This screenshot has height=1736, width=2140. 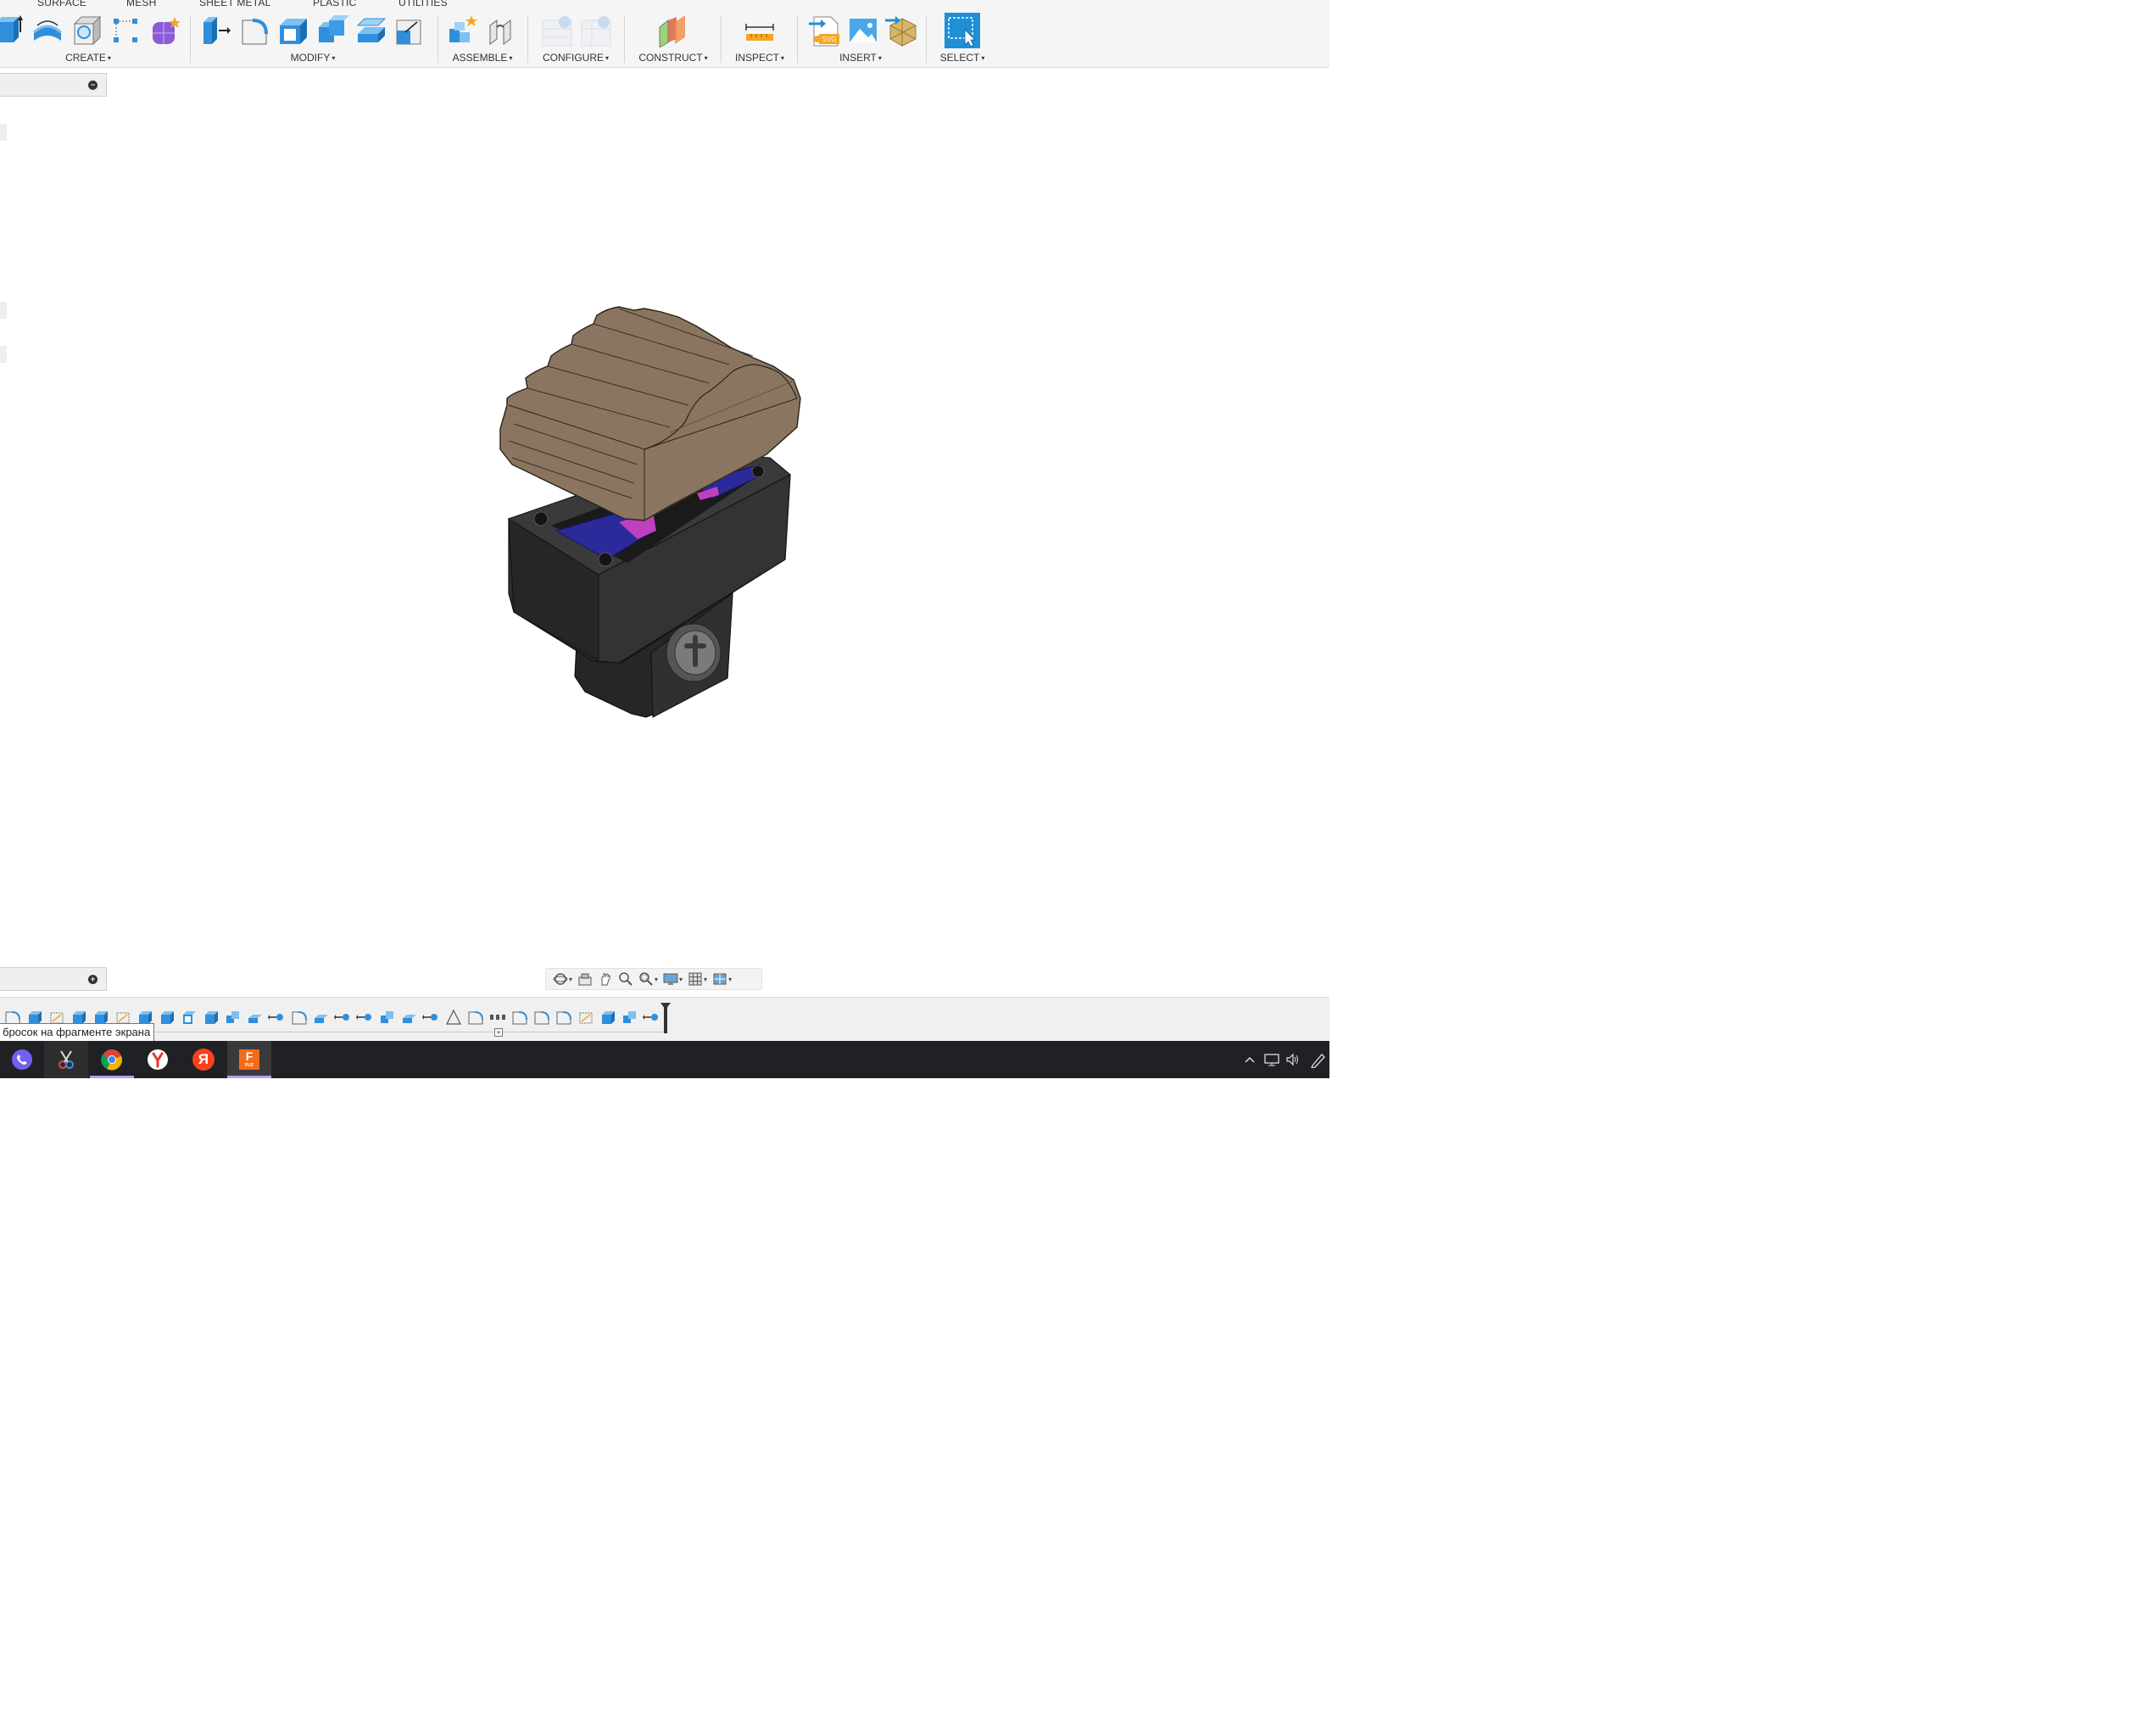 I want to click on yandex-icon: Я, so click(x=203, y=1059).